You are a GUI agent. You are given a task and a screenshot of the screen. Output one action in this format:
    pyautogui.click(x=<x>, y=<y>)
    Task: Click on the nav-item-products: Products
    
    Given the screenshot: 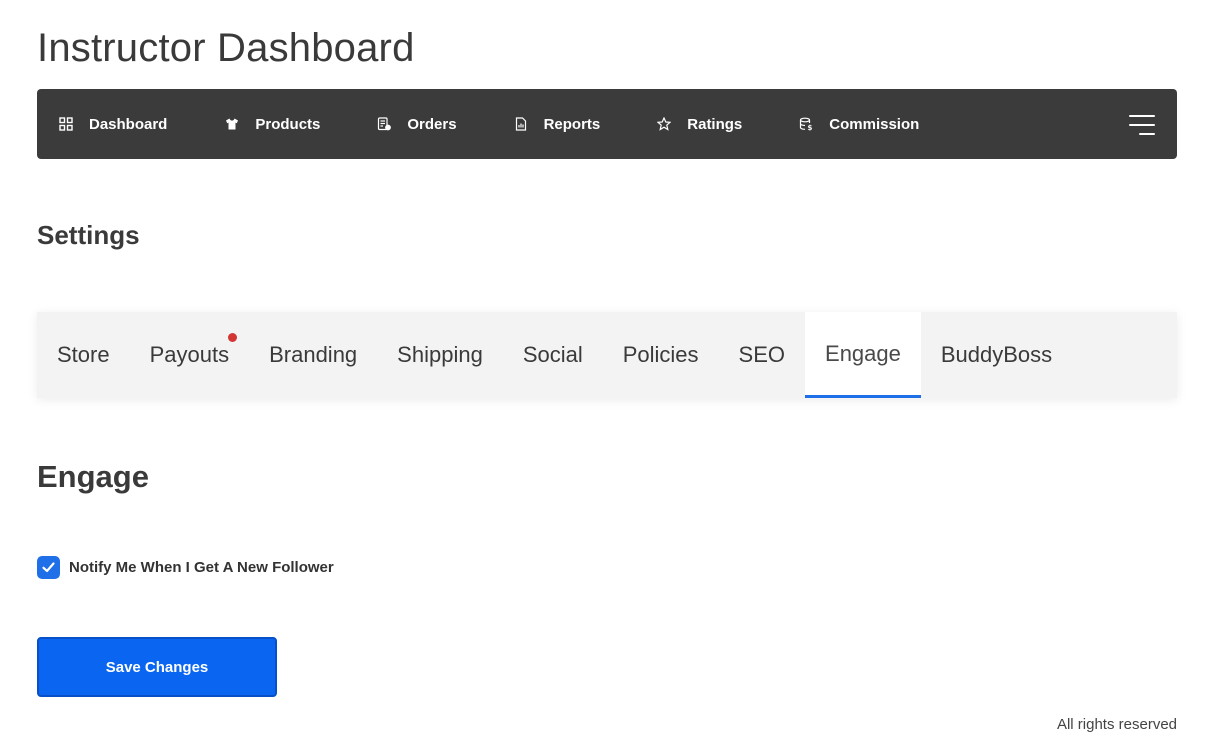 What is the action you would take?
    pyautogui.click(x=272, y=124)
    